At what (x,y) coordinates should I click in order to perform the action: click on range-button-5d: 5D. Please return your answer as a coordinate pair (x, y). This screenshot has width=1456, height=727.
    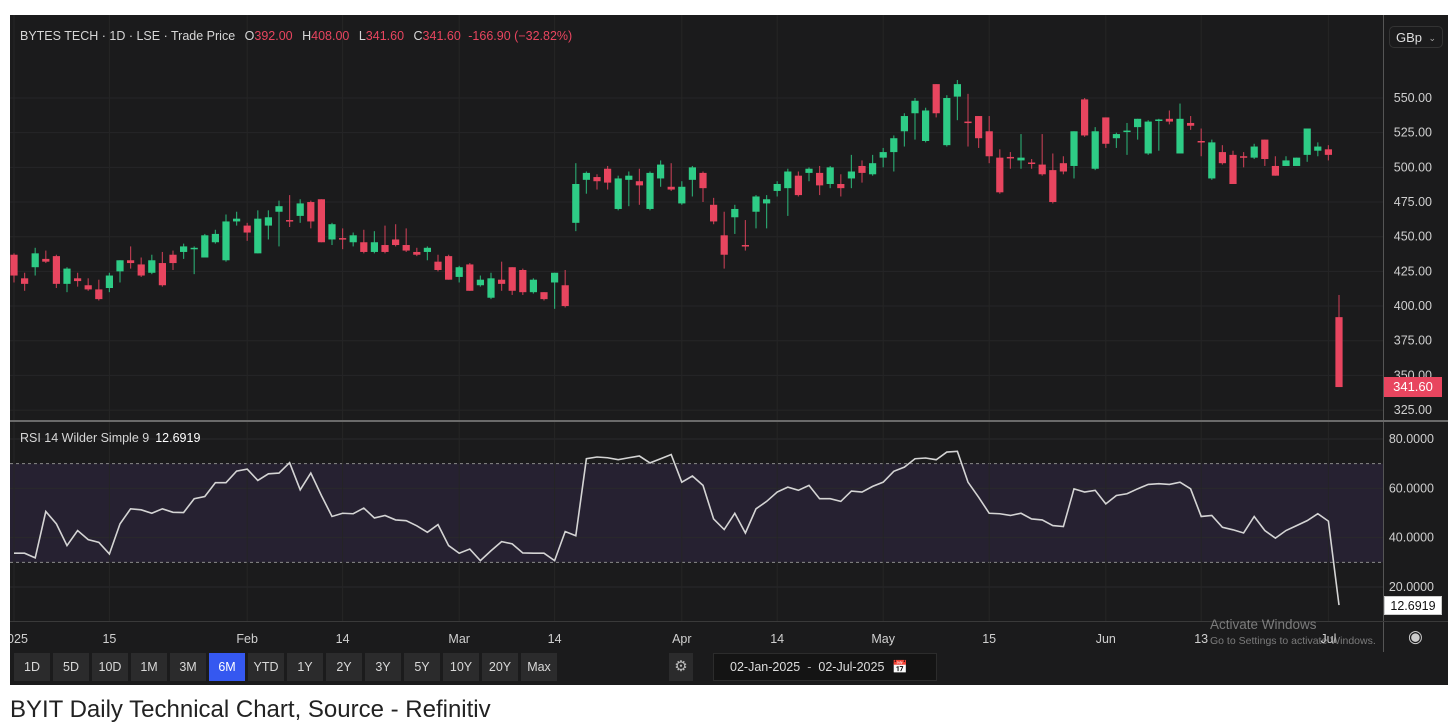
    Looking at the image, I should click on (71, 667).